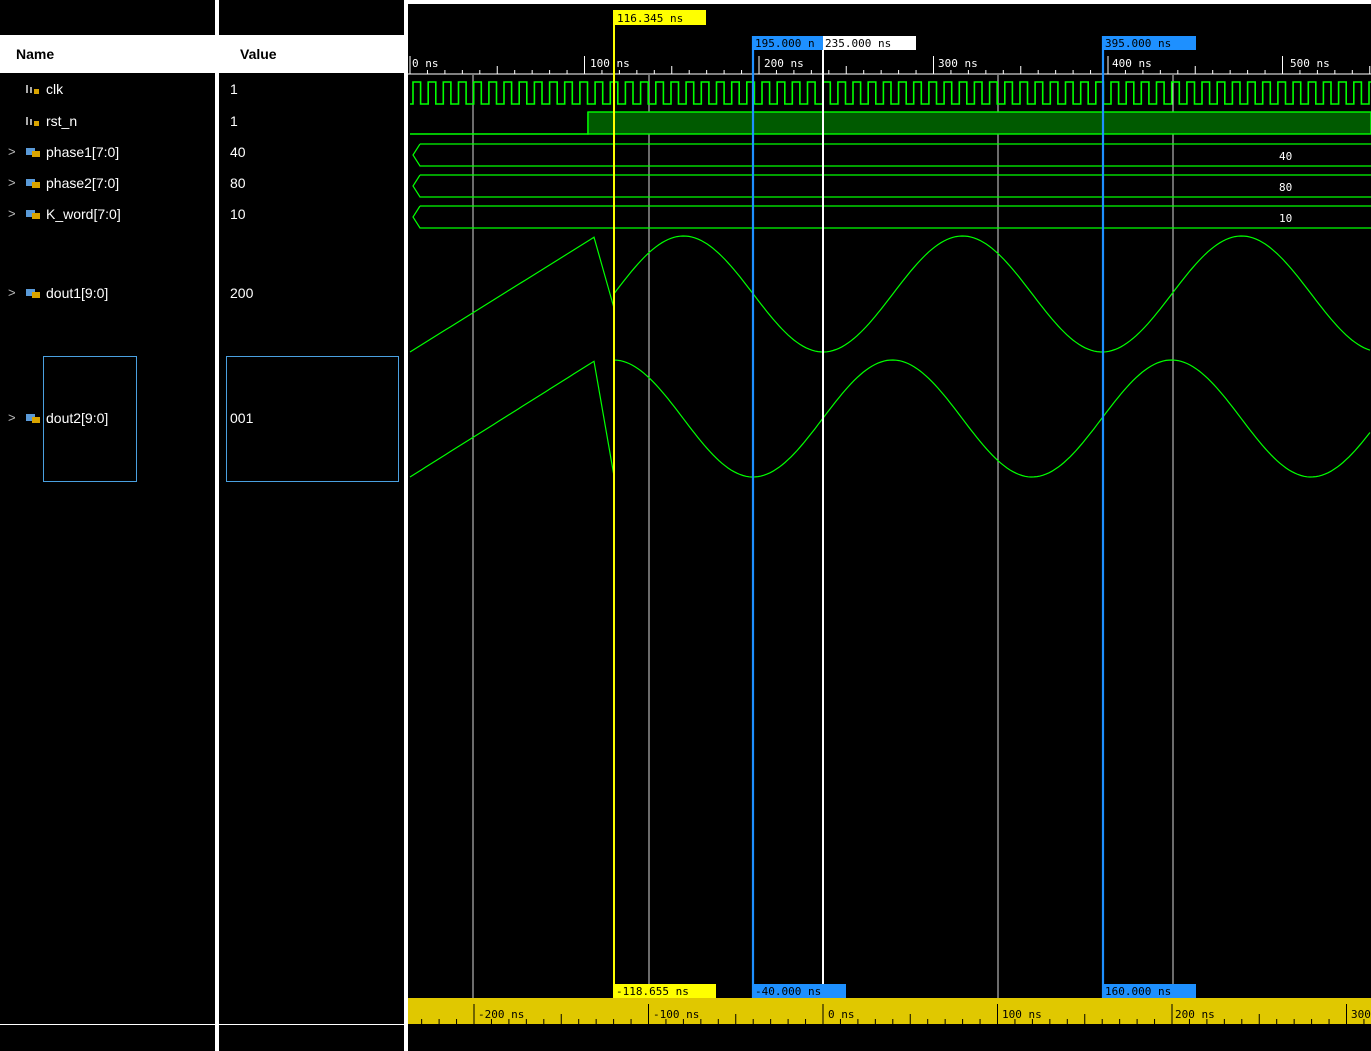 The image size is (1371, 1051). What do you see at coordinates (425, 63) in the screenshot?
I see `ruler-tick-label: 0 ns` at bounding box center [425, 63].